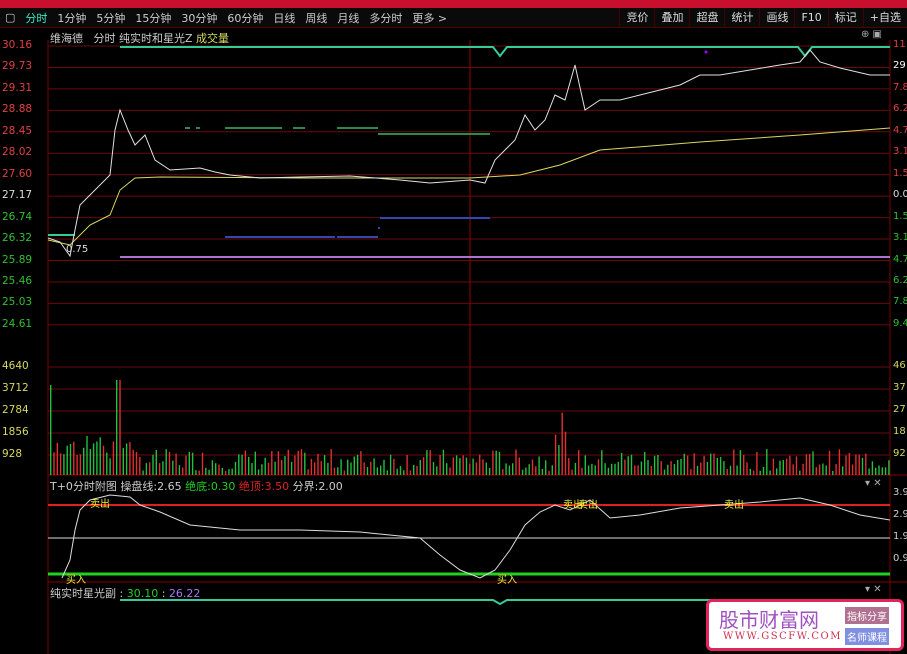  What do you see at coordinates (706, 52) in the screenshot?
I see `marker-dot` at bounding box center [706, 52].